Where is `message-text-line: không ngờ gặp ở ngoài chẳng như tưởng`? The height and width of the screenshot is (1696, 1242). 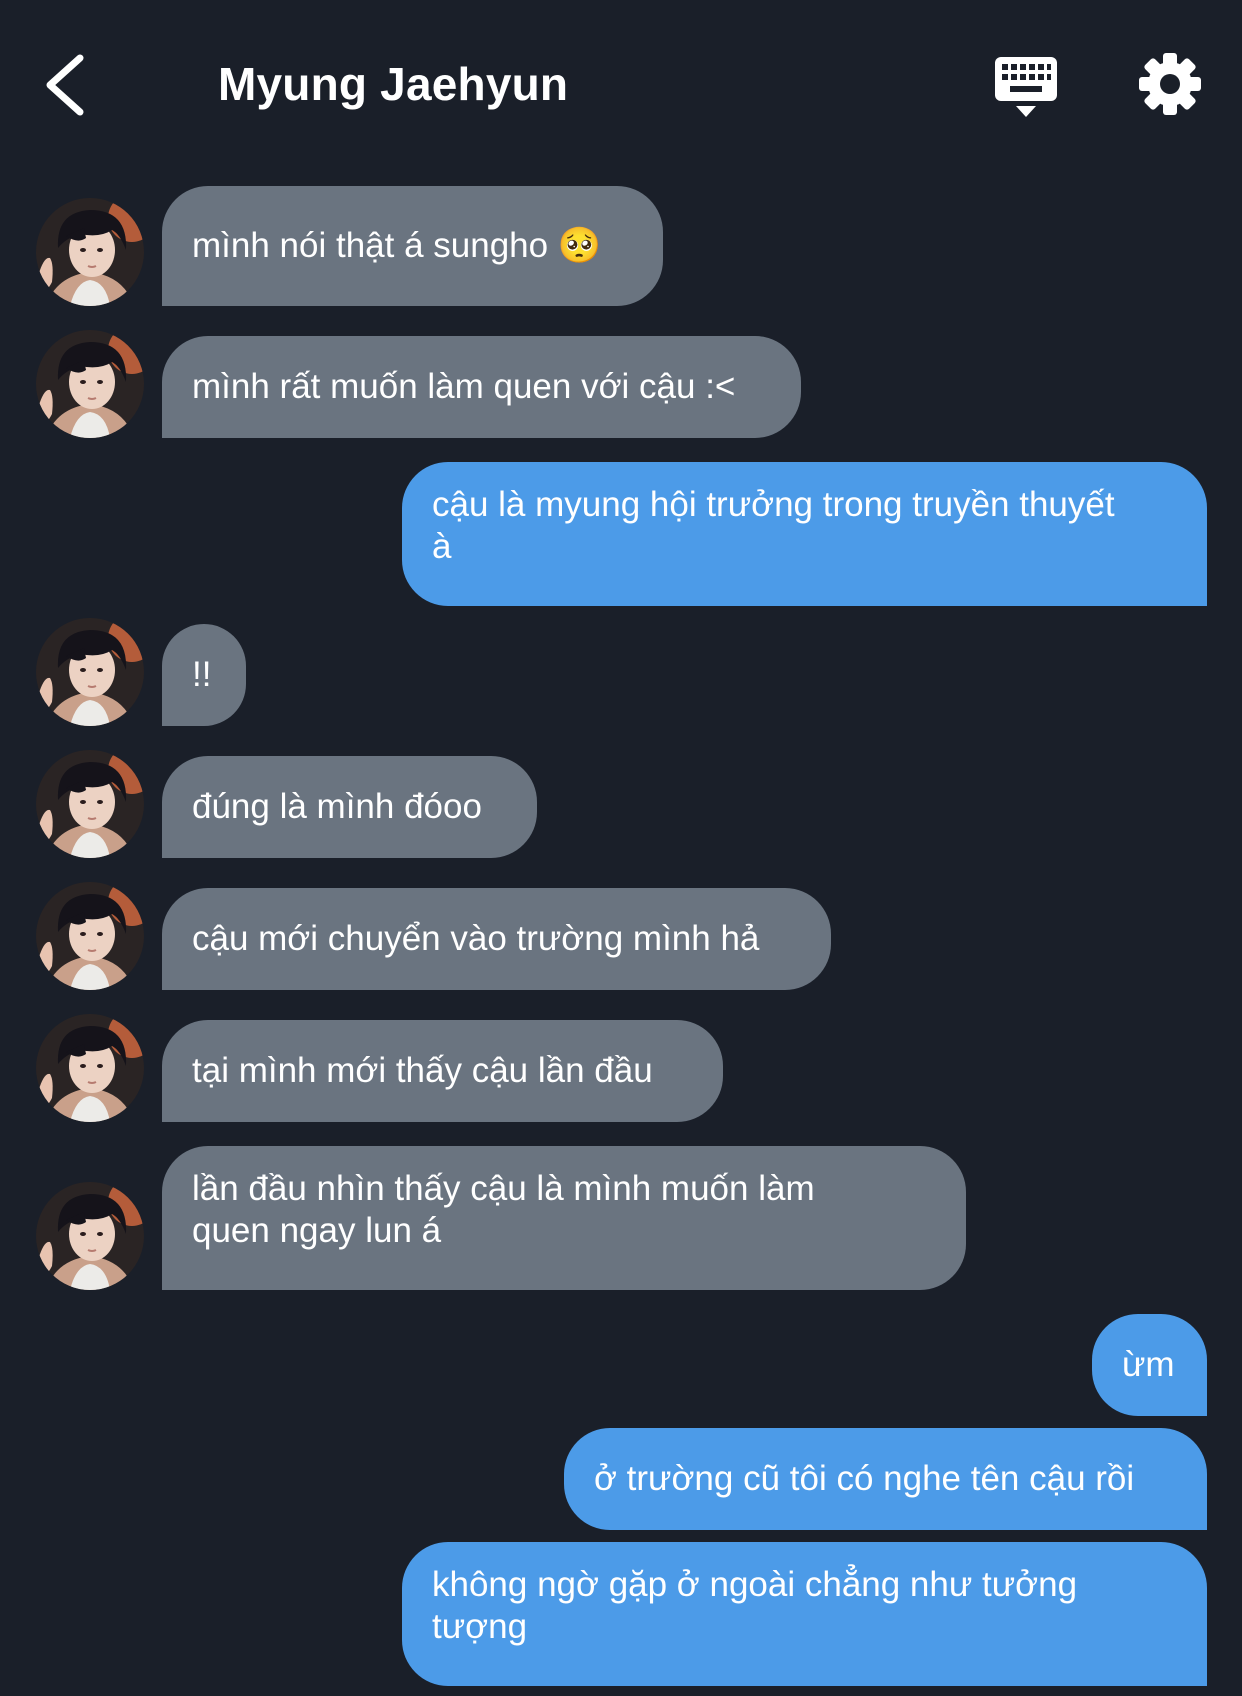
message-text-line: không ngờ gặp ở ngoài chẳng như tưởng is located at coordinates (755, 1584).